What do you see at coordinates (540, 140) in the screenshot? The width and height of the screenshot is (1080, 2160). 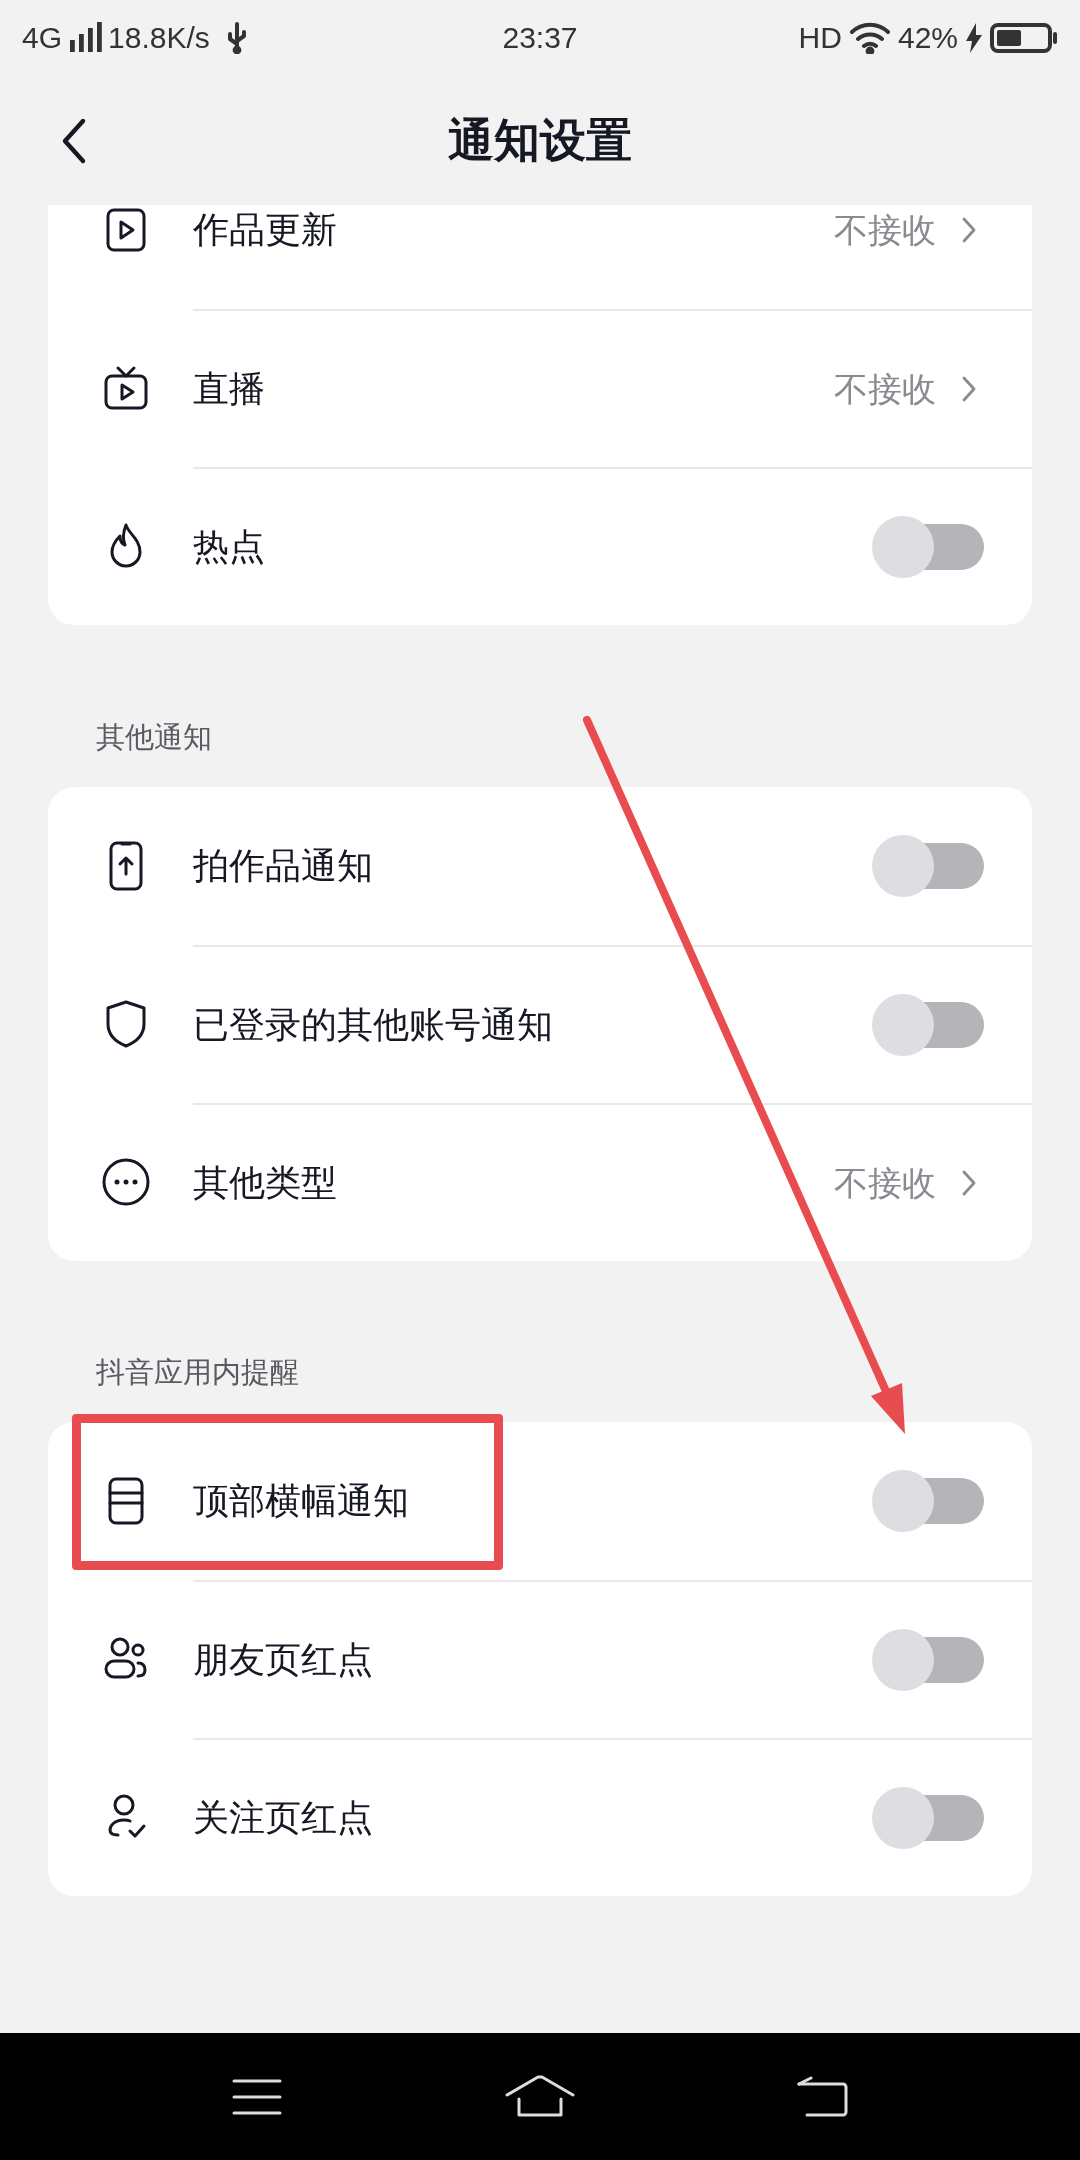 I see `page-title: 通知设置` at bounding box center [540, 140].